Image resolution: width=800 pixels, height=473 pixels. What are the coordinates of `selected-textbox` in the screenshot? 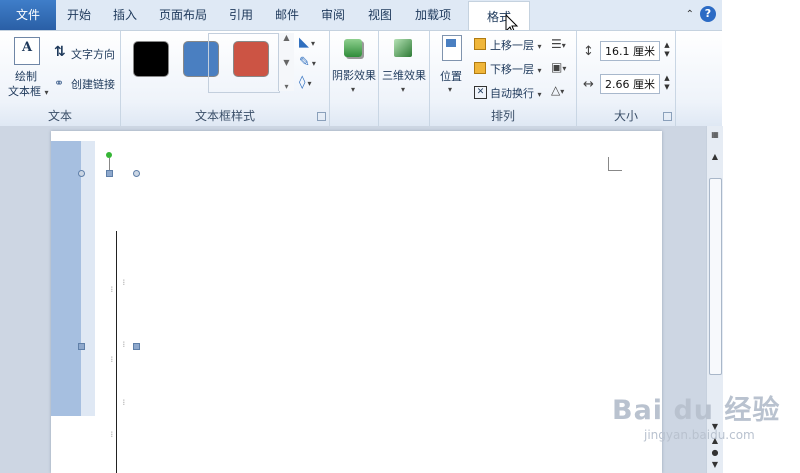 It's located at (66, 278).